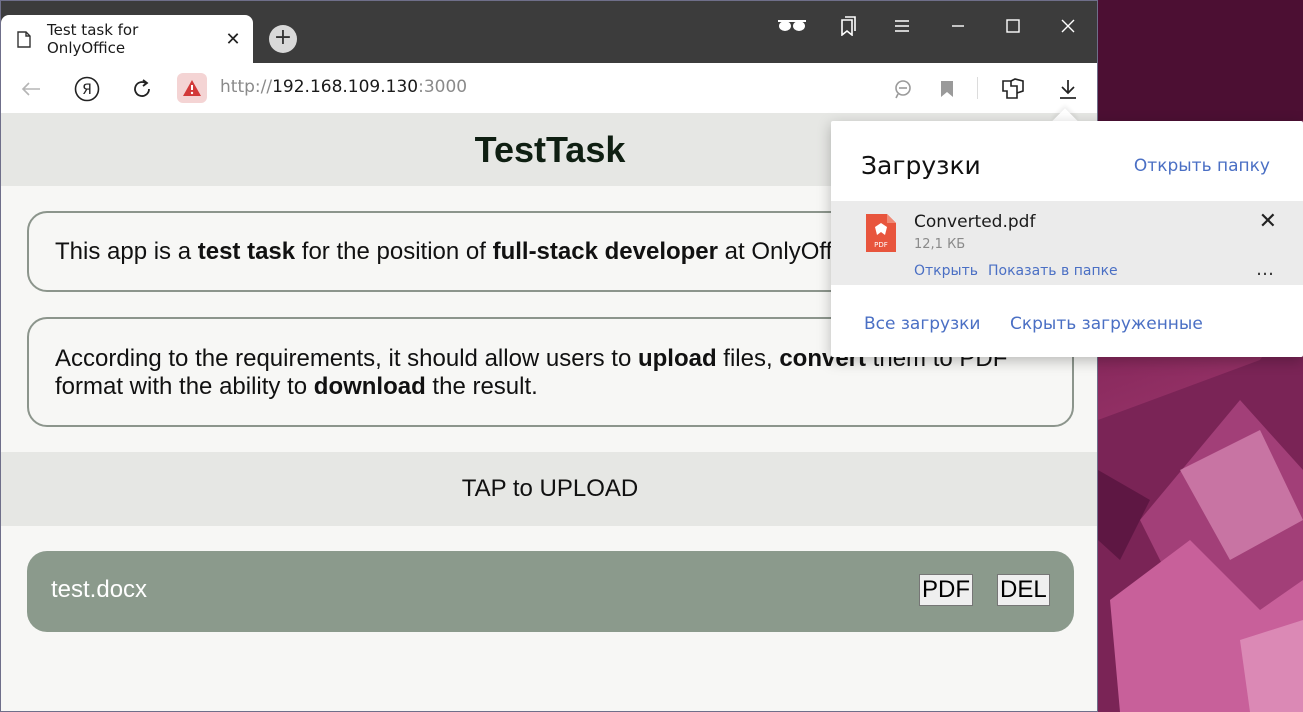  Describe the element at coordinates (792, 26) in the screenshot. I see `reader-mode-glasses-icon` at that location.